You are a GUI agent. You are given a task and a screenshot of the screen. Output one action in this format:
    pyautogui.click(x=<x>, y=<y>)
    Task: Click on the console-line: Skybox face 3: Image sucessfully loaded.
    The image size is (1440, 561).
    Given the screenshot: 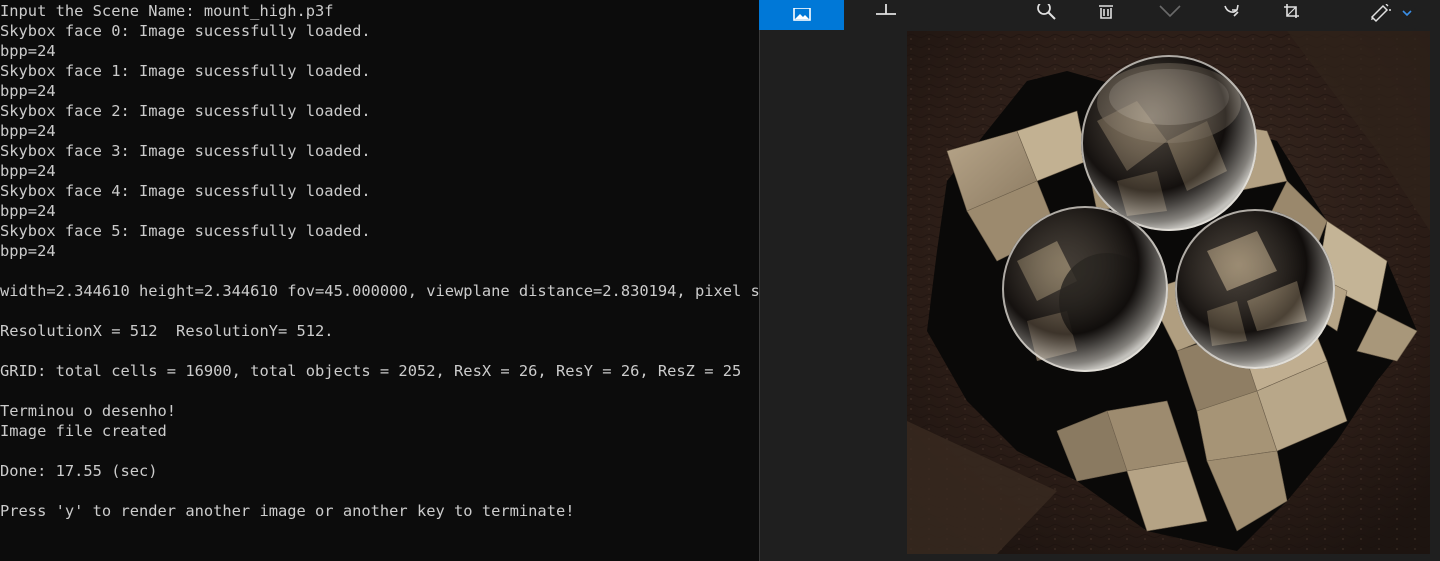 What is the action you would take?
    pyautogui.click(x=185, y=151)
    